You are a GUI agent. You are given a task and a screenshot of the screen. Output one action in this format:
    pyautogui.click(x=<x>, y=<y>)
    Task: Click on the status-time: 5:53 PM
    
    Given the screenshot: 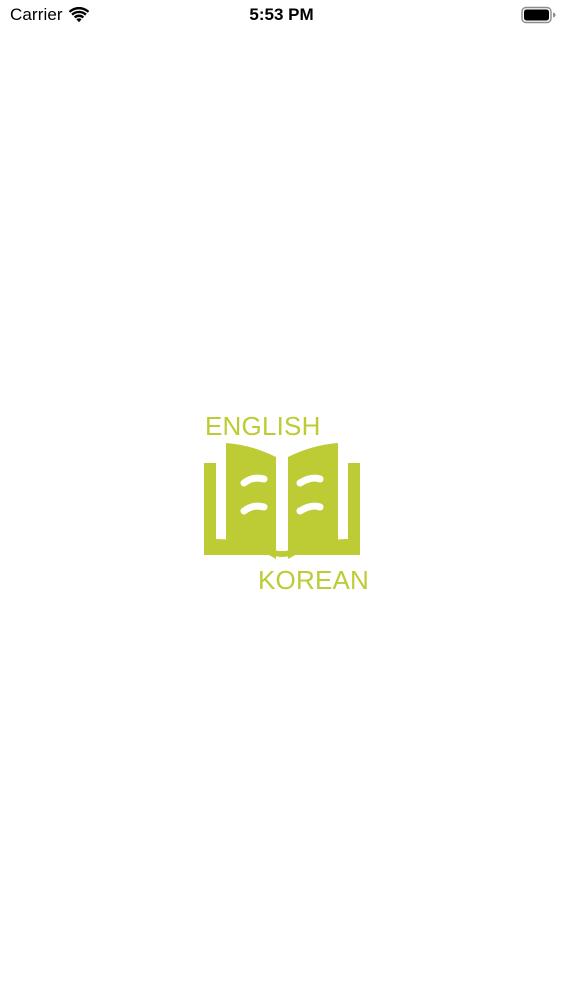 What is the action you would take?
    pyautogui.click(x=281, y=14)
    